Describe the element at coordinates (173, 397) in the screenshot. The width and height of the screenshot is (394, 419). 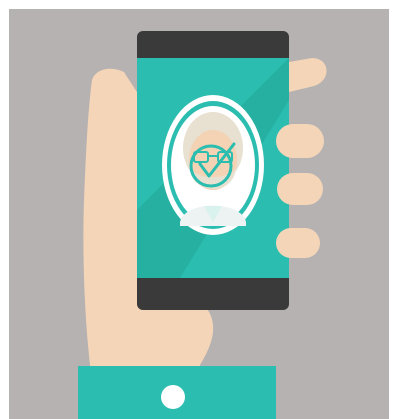
I see `cuff-button` at that location.